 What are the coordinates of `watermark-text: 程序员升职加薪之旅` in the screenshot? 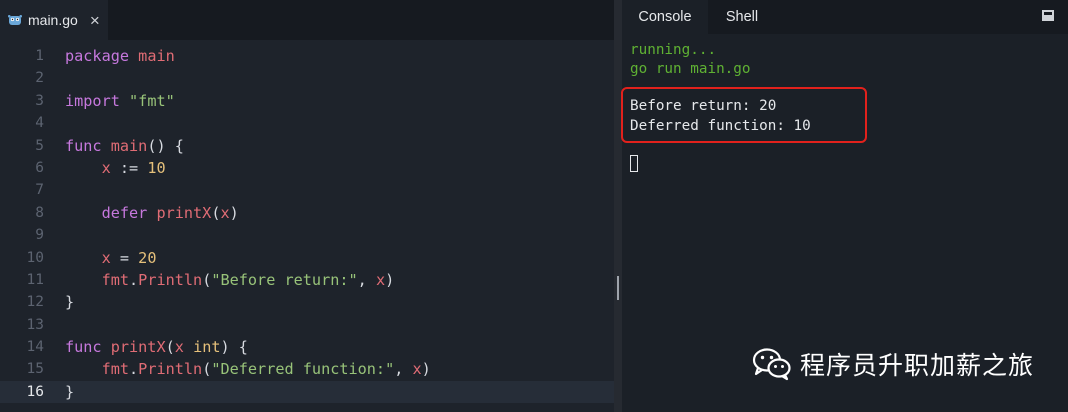 It's located at (917, 365).